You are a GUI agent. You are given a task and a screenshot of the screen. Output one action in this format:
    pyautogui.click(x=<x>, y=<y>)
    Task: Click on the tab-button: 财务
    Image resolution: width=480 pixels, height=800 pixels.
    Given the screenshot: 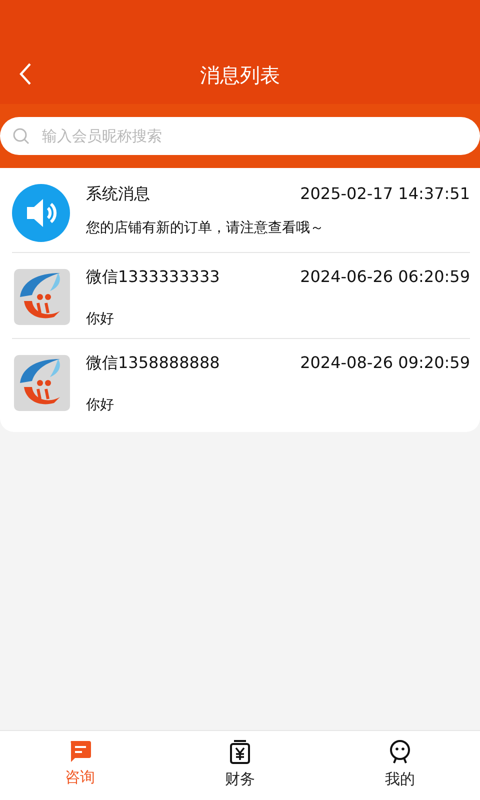 What is the action you would take?
    pyautogui.click(x=240, y=765)
    